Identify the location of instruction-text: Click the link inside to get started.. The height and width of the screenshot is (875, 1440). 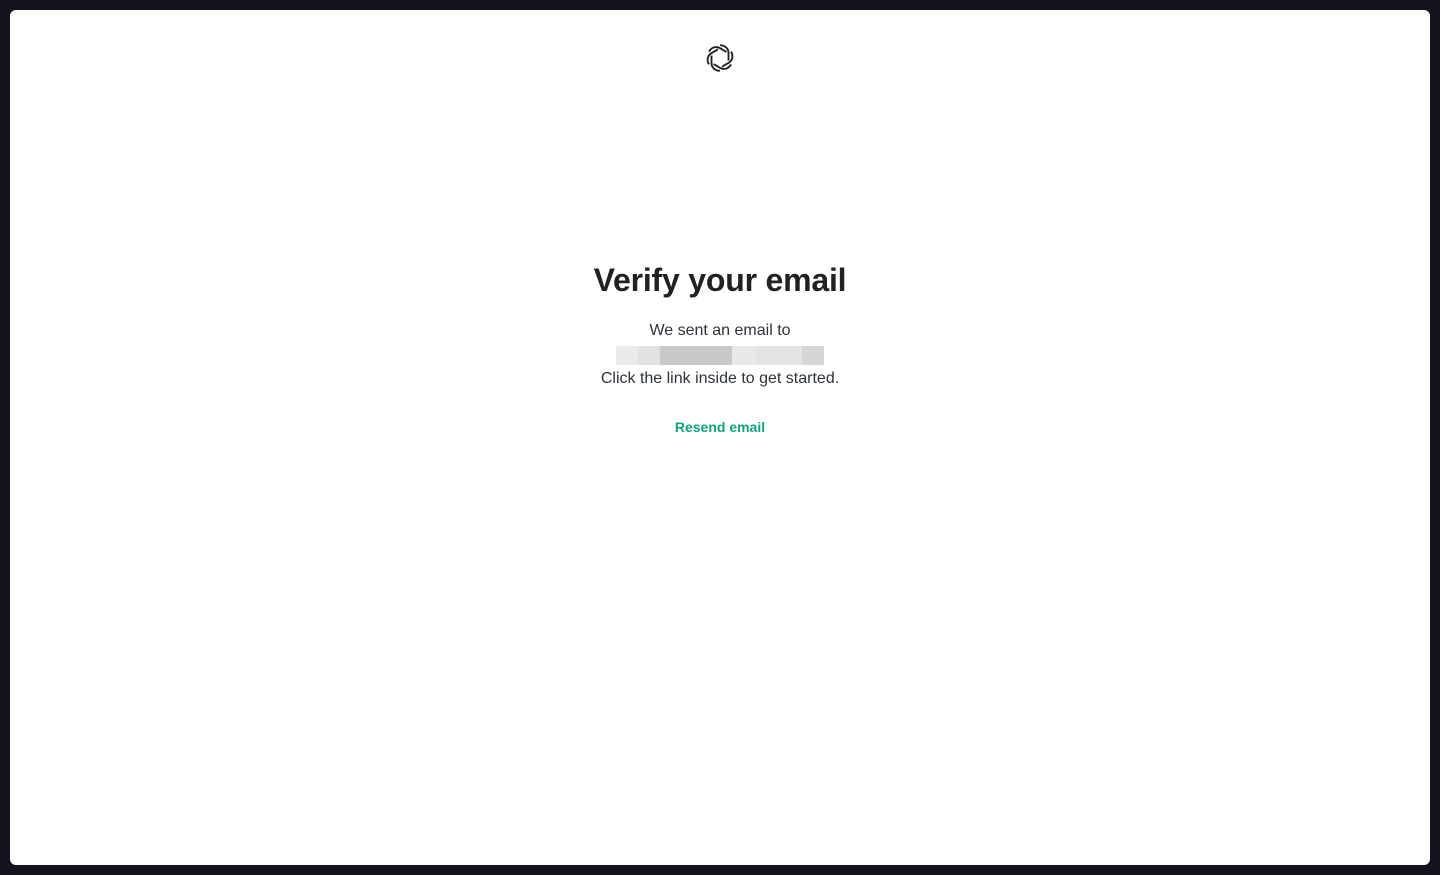
(720, 378).